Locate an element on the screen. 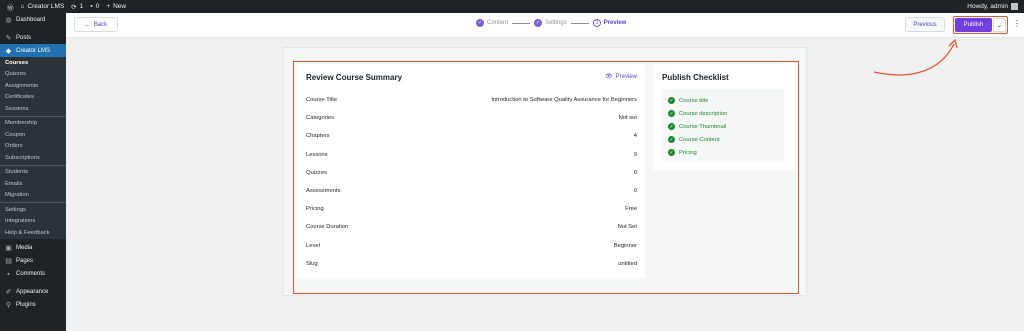  submenu-coupon: Coupon is located at coordinates (33, 135).